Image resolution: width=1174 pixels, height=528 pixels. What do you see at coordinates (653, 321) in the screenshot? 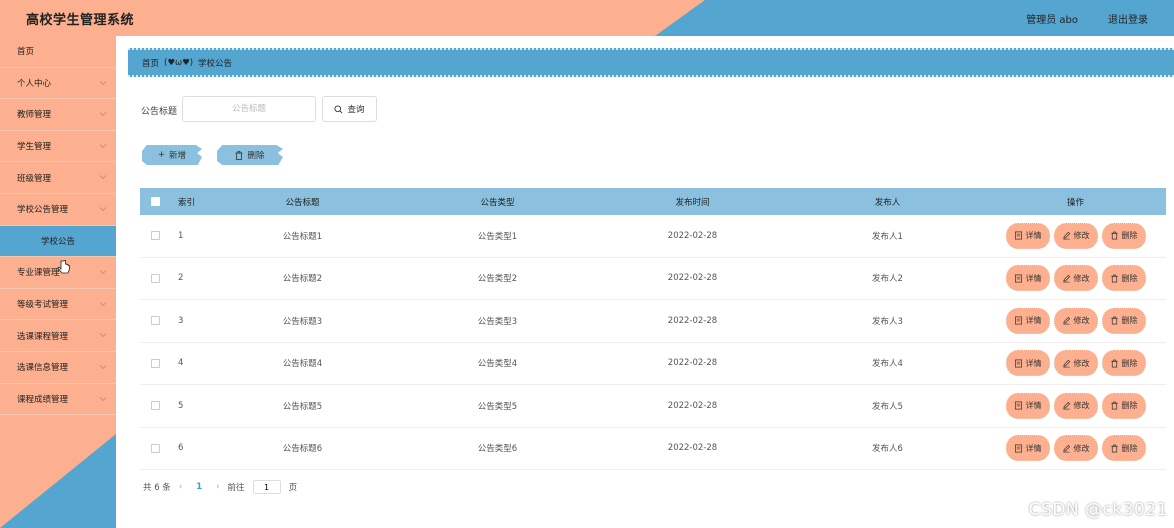
I see `table-row: 3 公告标题3 公告类型3 2022-02-28 发布人3 详情 修改 删除` at bounding box center [653, 321].